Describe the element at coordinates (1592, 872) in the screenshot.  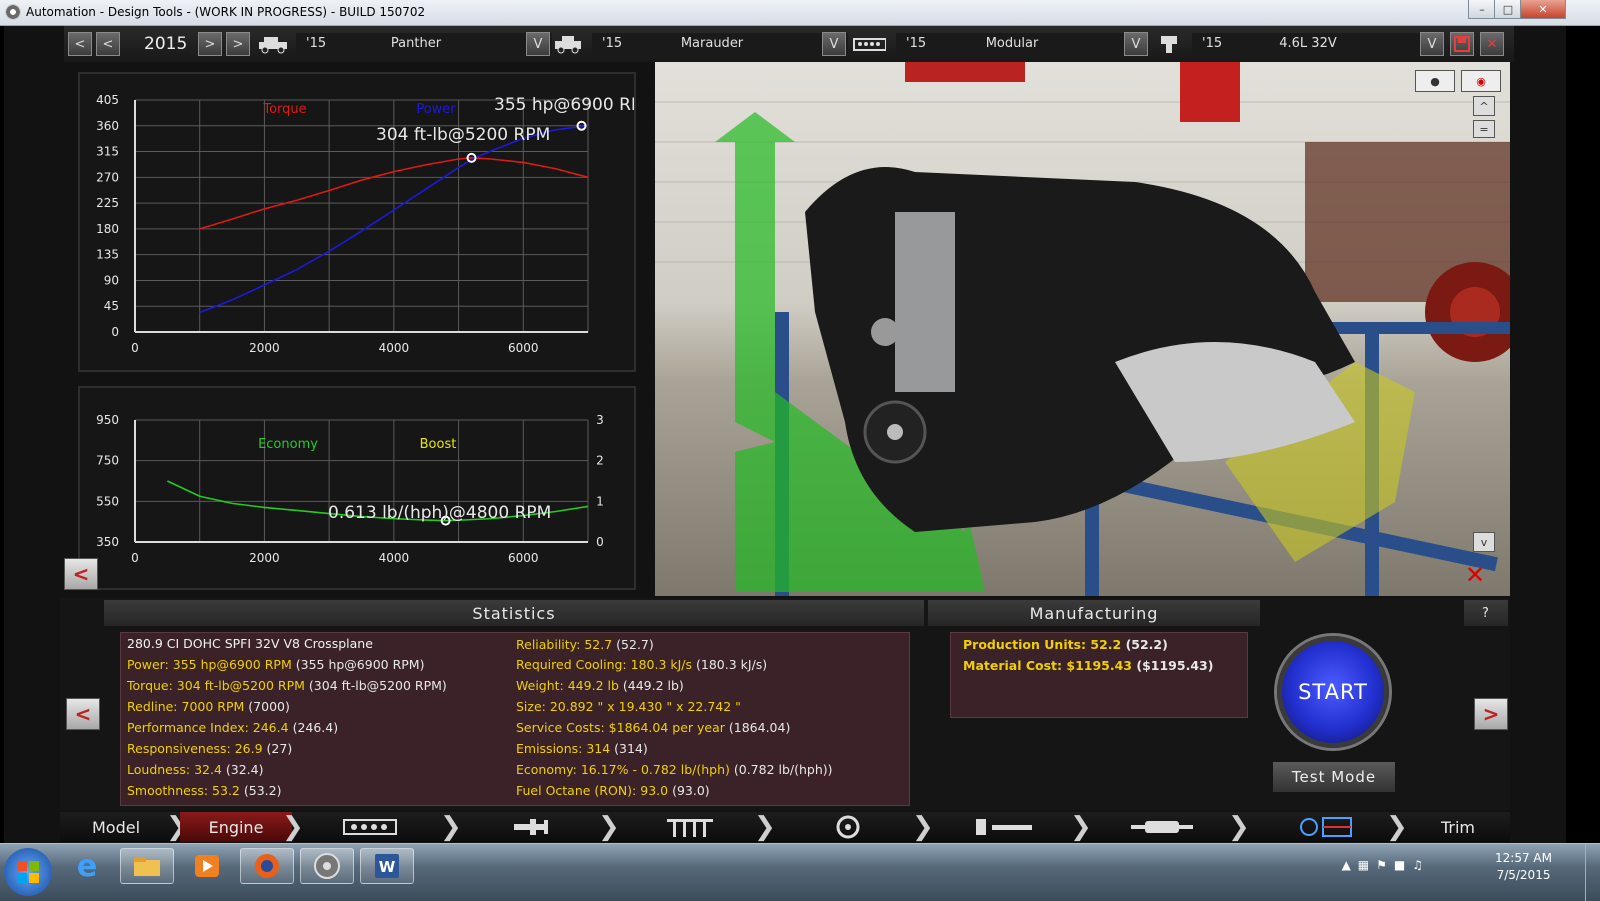
I see `show-desktop-button` at that location.